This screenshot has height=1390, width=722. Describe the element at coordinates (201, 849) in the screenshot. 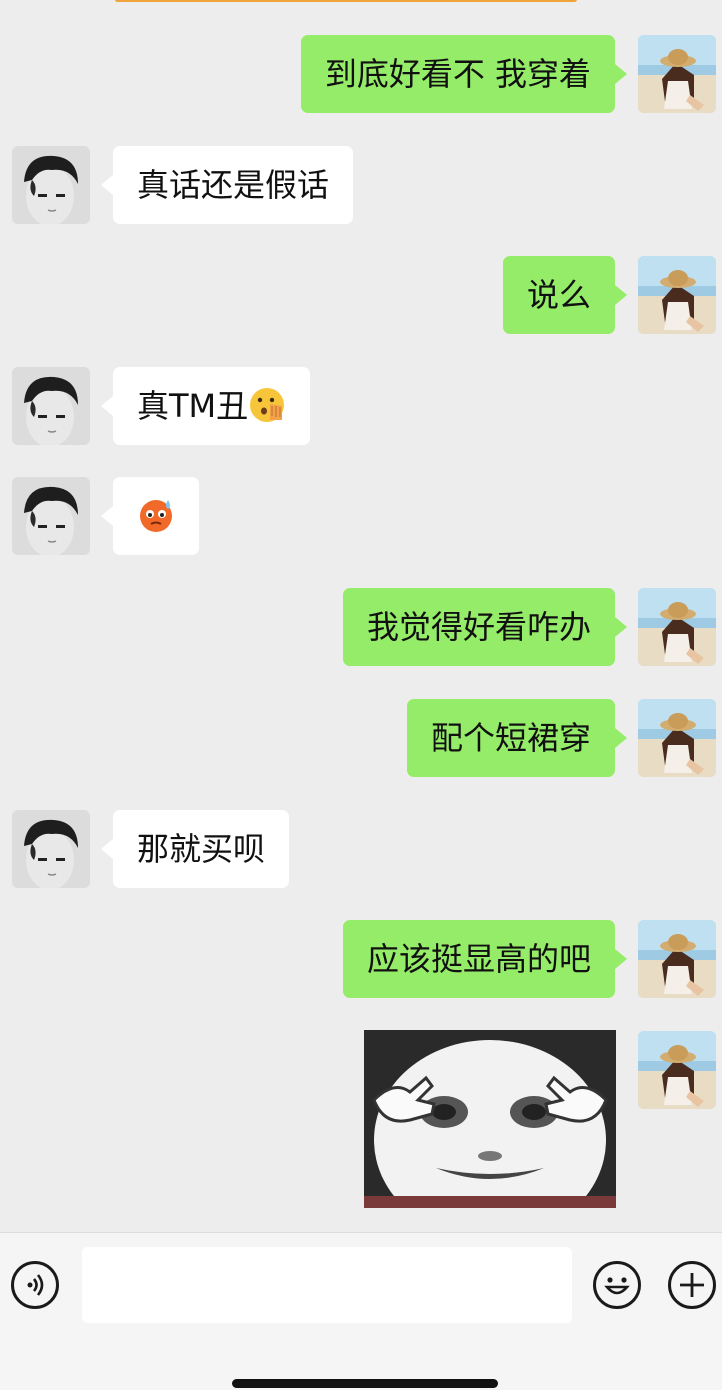

I see `message-text: 那就买呗` at that location.